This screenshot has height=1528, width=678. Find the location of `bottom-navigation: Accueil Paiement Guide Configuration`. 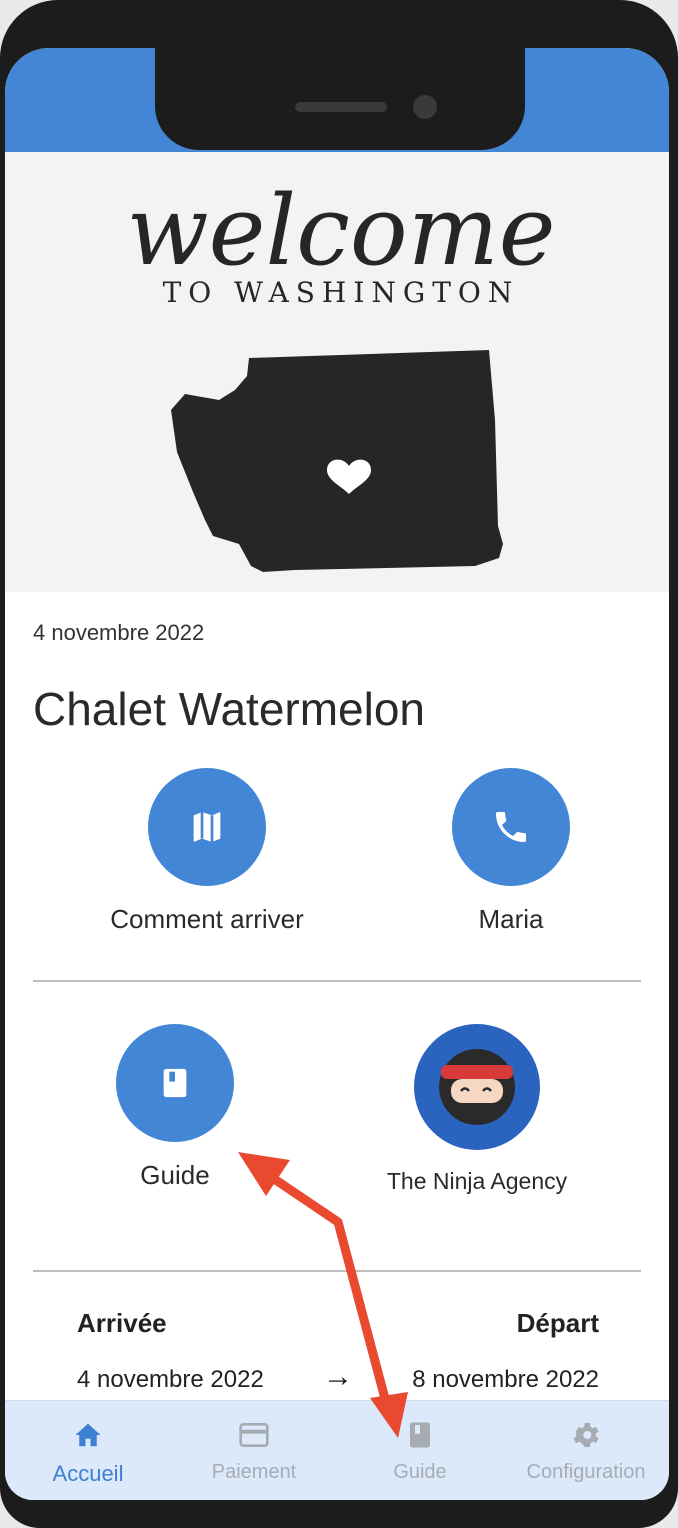

bottom-navigation: Accueil Paiement Guide Configuration is located at coordinates (337, 1450).